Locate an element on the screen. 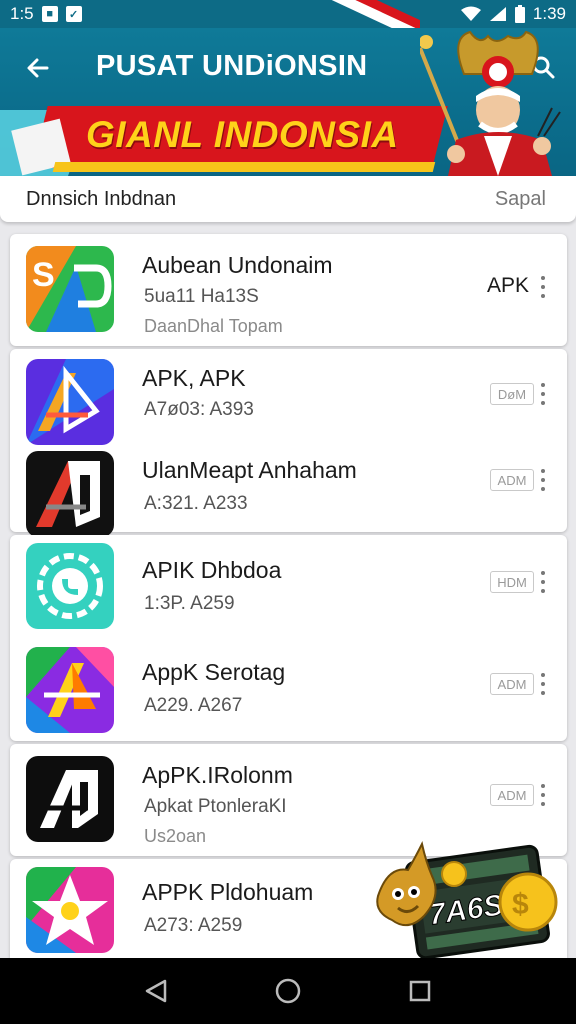  mail-icon: ✓ is located at coordinates (73, 14).